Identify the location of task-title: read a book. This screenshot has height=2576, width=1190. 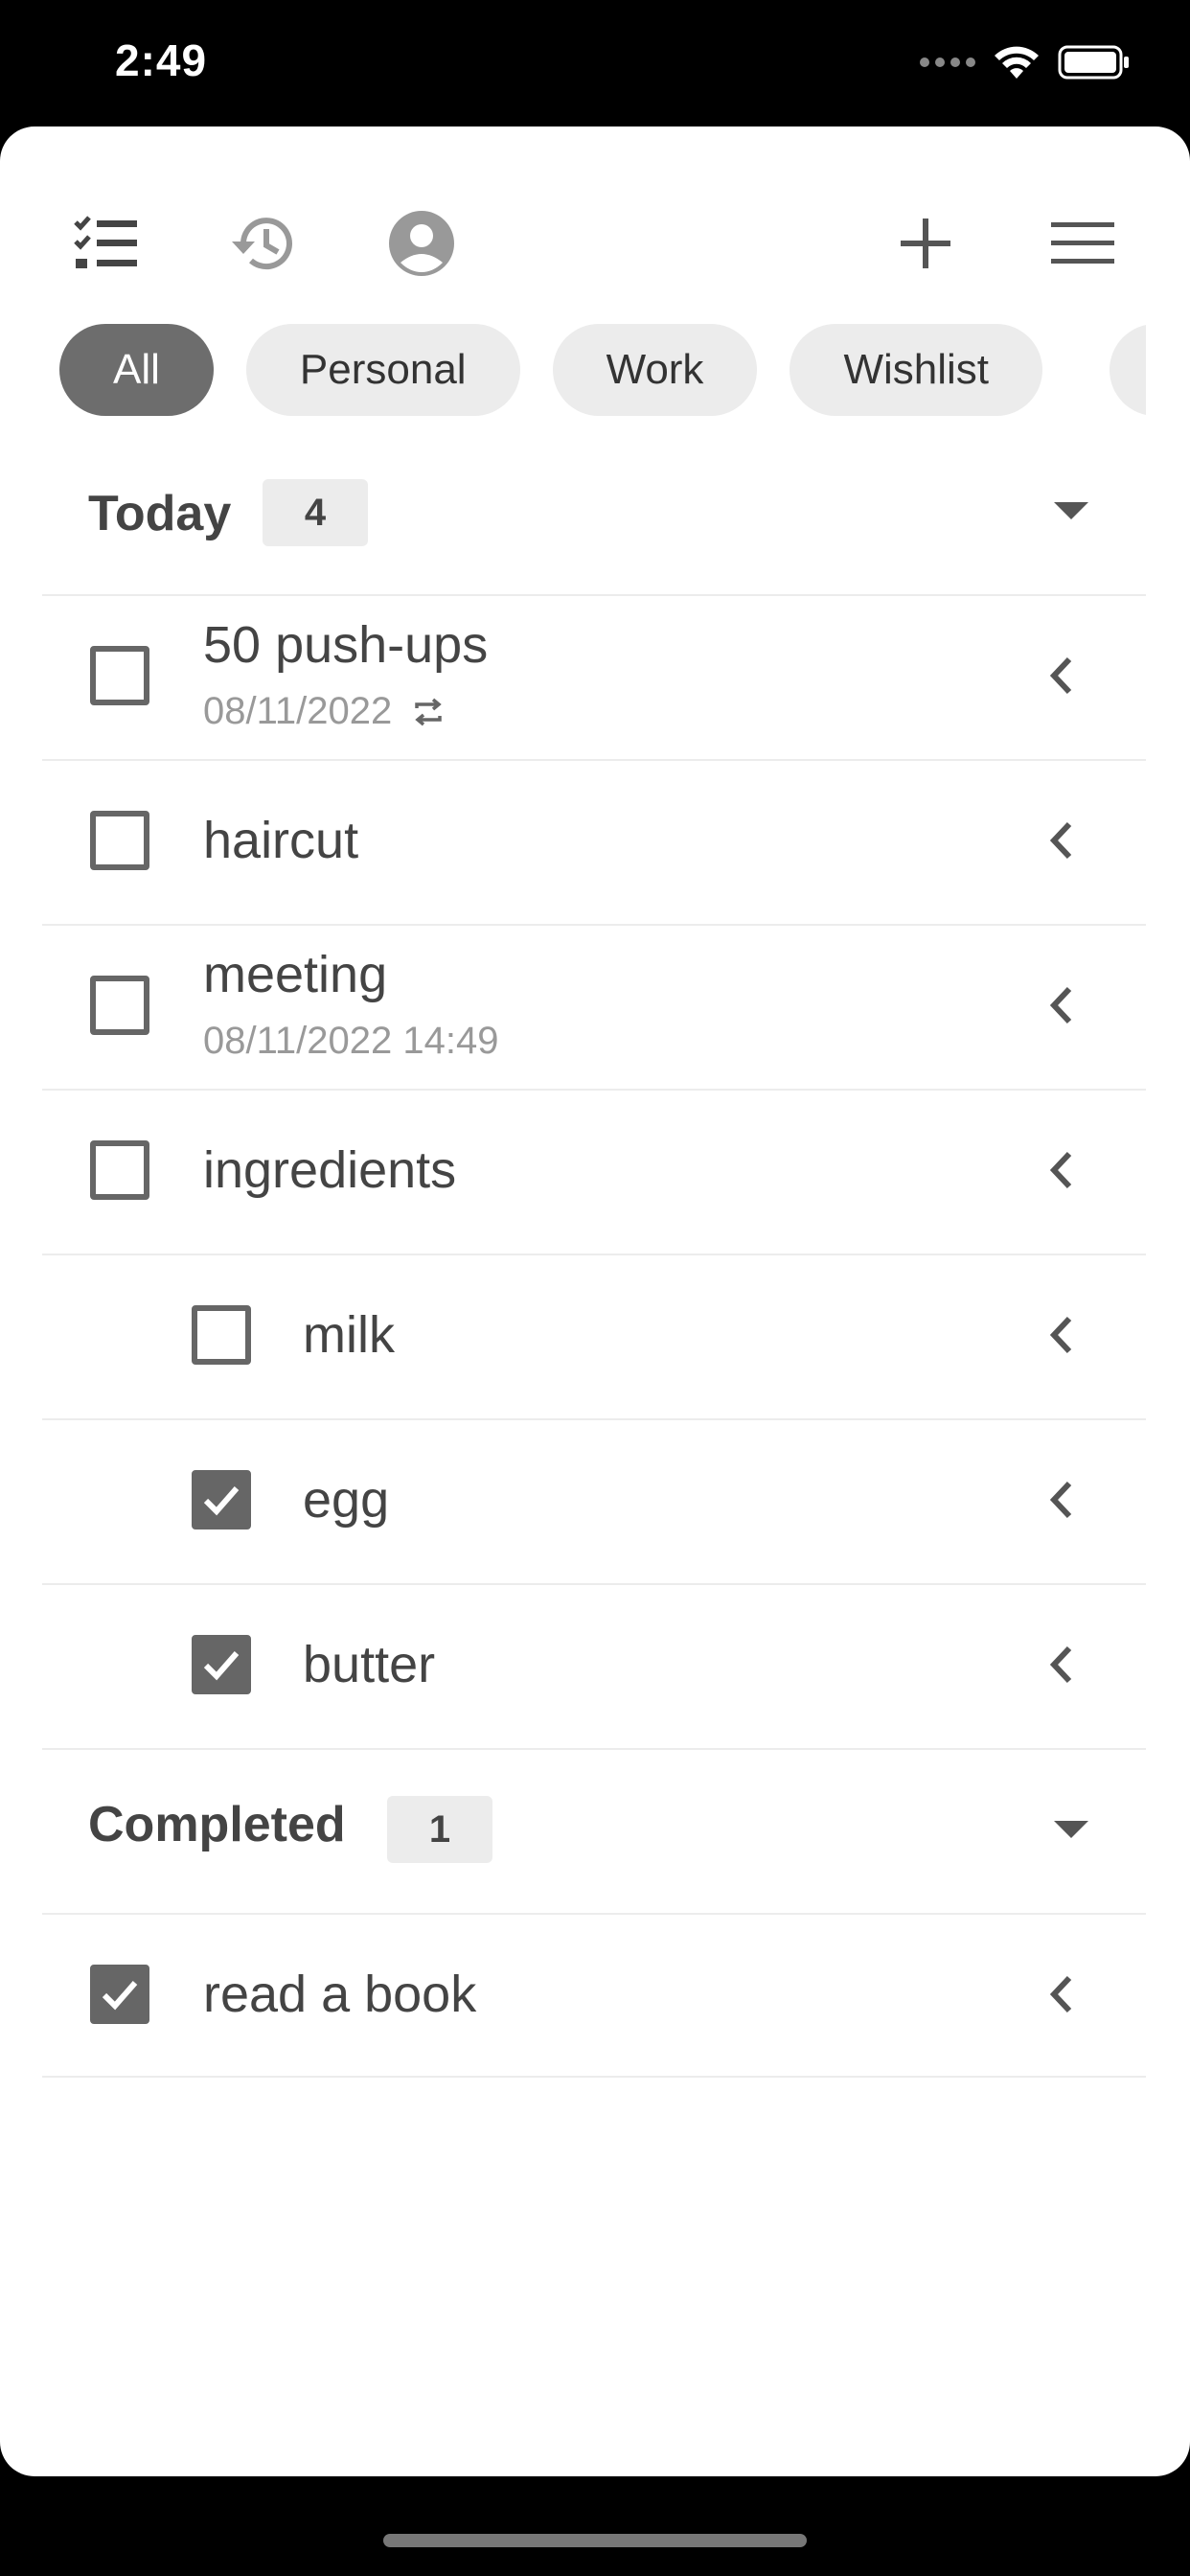
(340, 1995).